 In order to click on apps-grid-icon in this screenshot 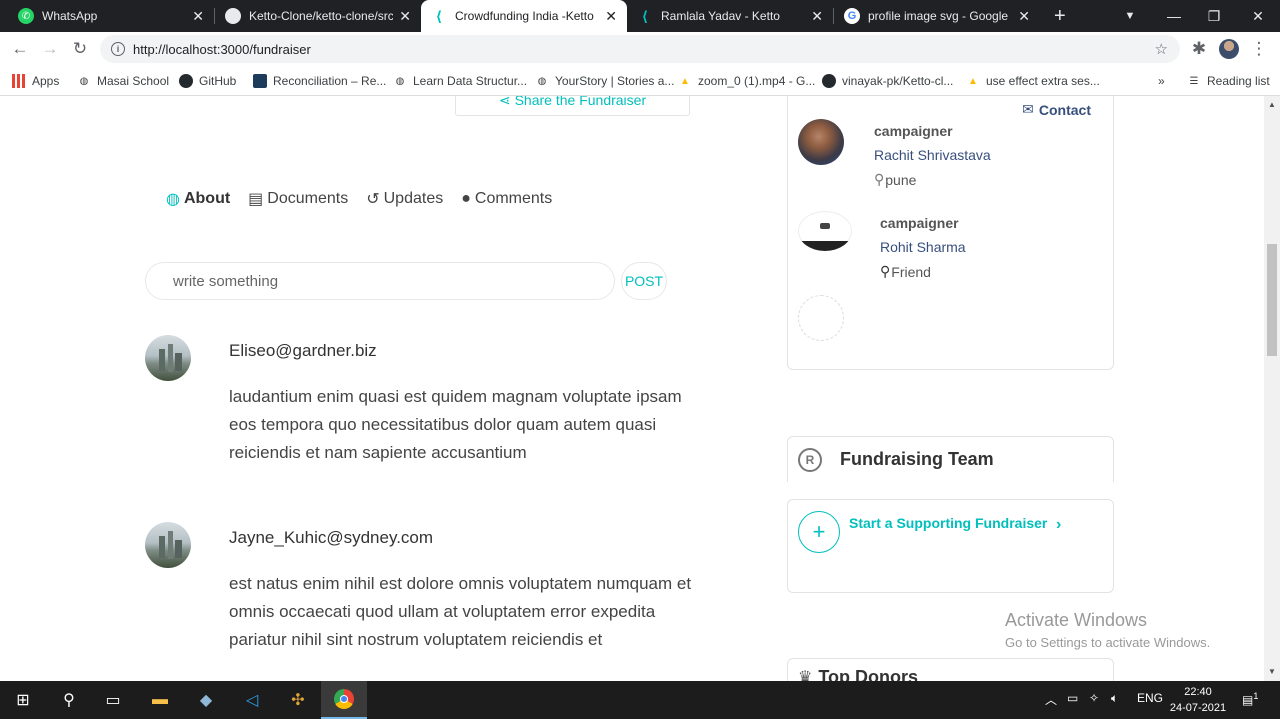, I will do `click(19, 81)`.